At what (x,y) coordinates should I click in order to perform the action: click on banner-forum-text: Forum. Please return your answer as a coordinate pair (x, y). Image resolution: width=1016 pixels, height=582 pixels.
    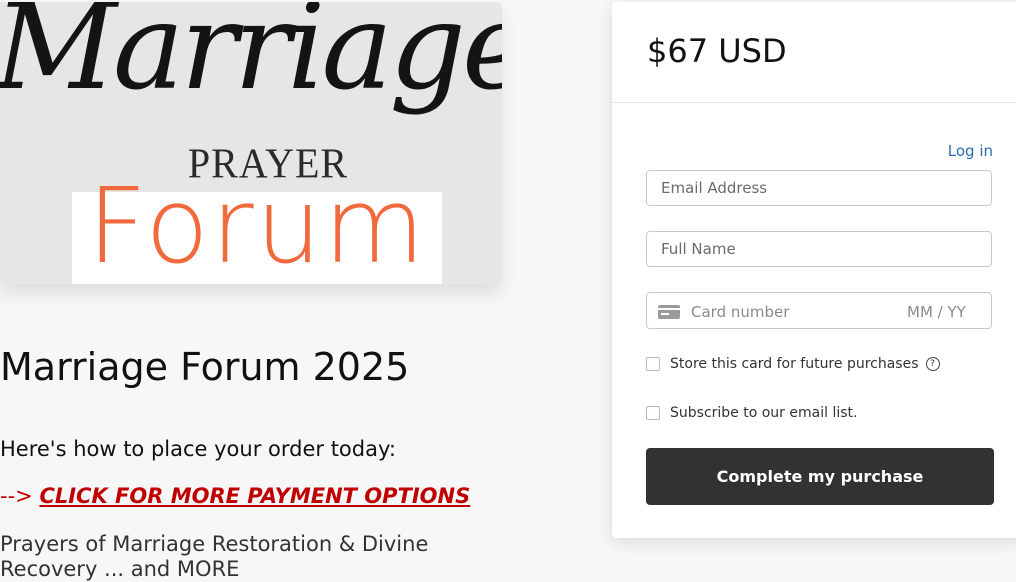
    Looking at the image, I should click on (257, 224).